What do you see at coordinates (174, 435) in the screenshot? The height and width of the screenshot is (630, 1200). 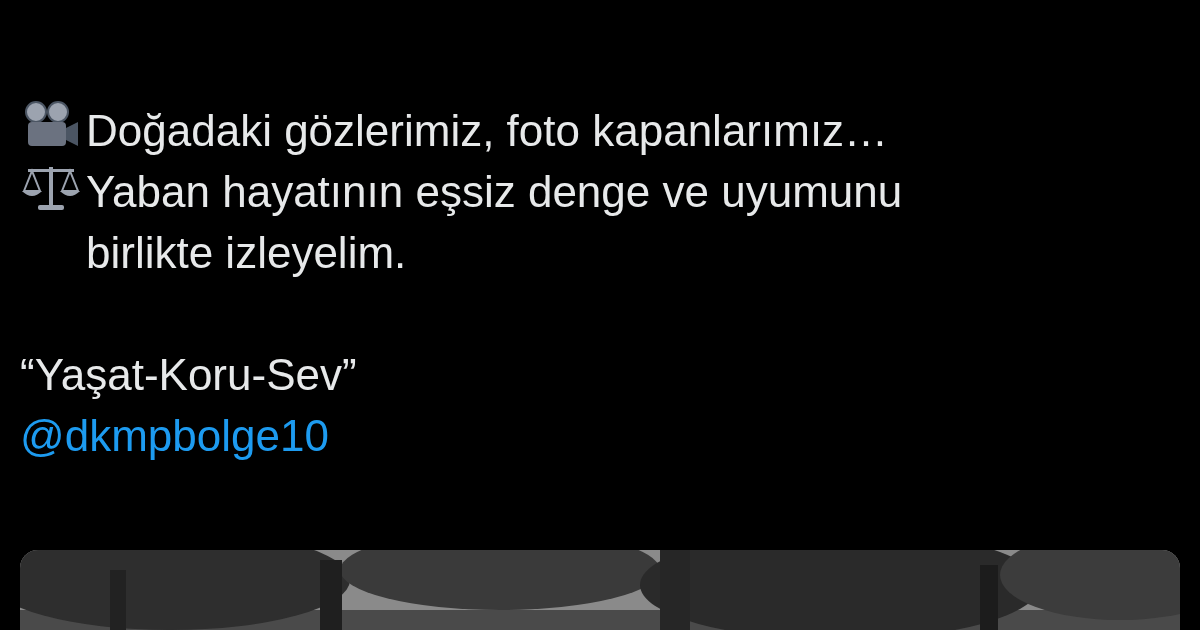 I see `mention-link: @dkmpbolge10` at bounding box center [174, 435].